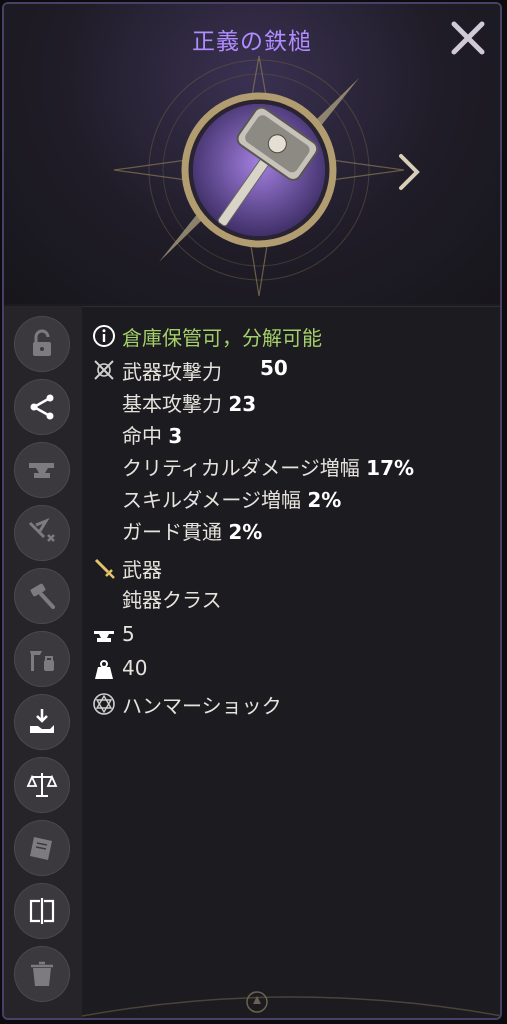  Describe the element at coordinates (468, 38) in the screenshot. I see `close-icon` at that location.